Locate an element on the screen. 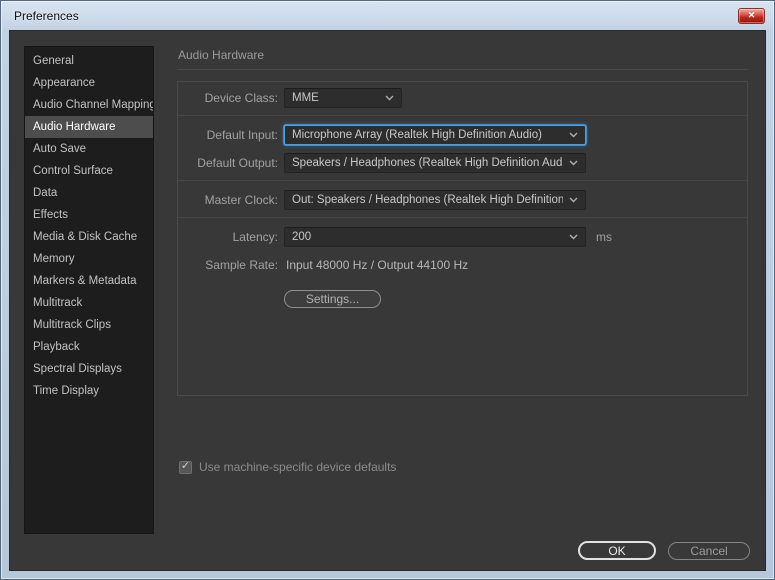 The width and height of the screenshot is (775, 580). sidebar-item-effects: Effects is located at coordinates (89, 215).